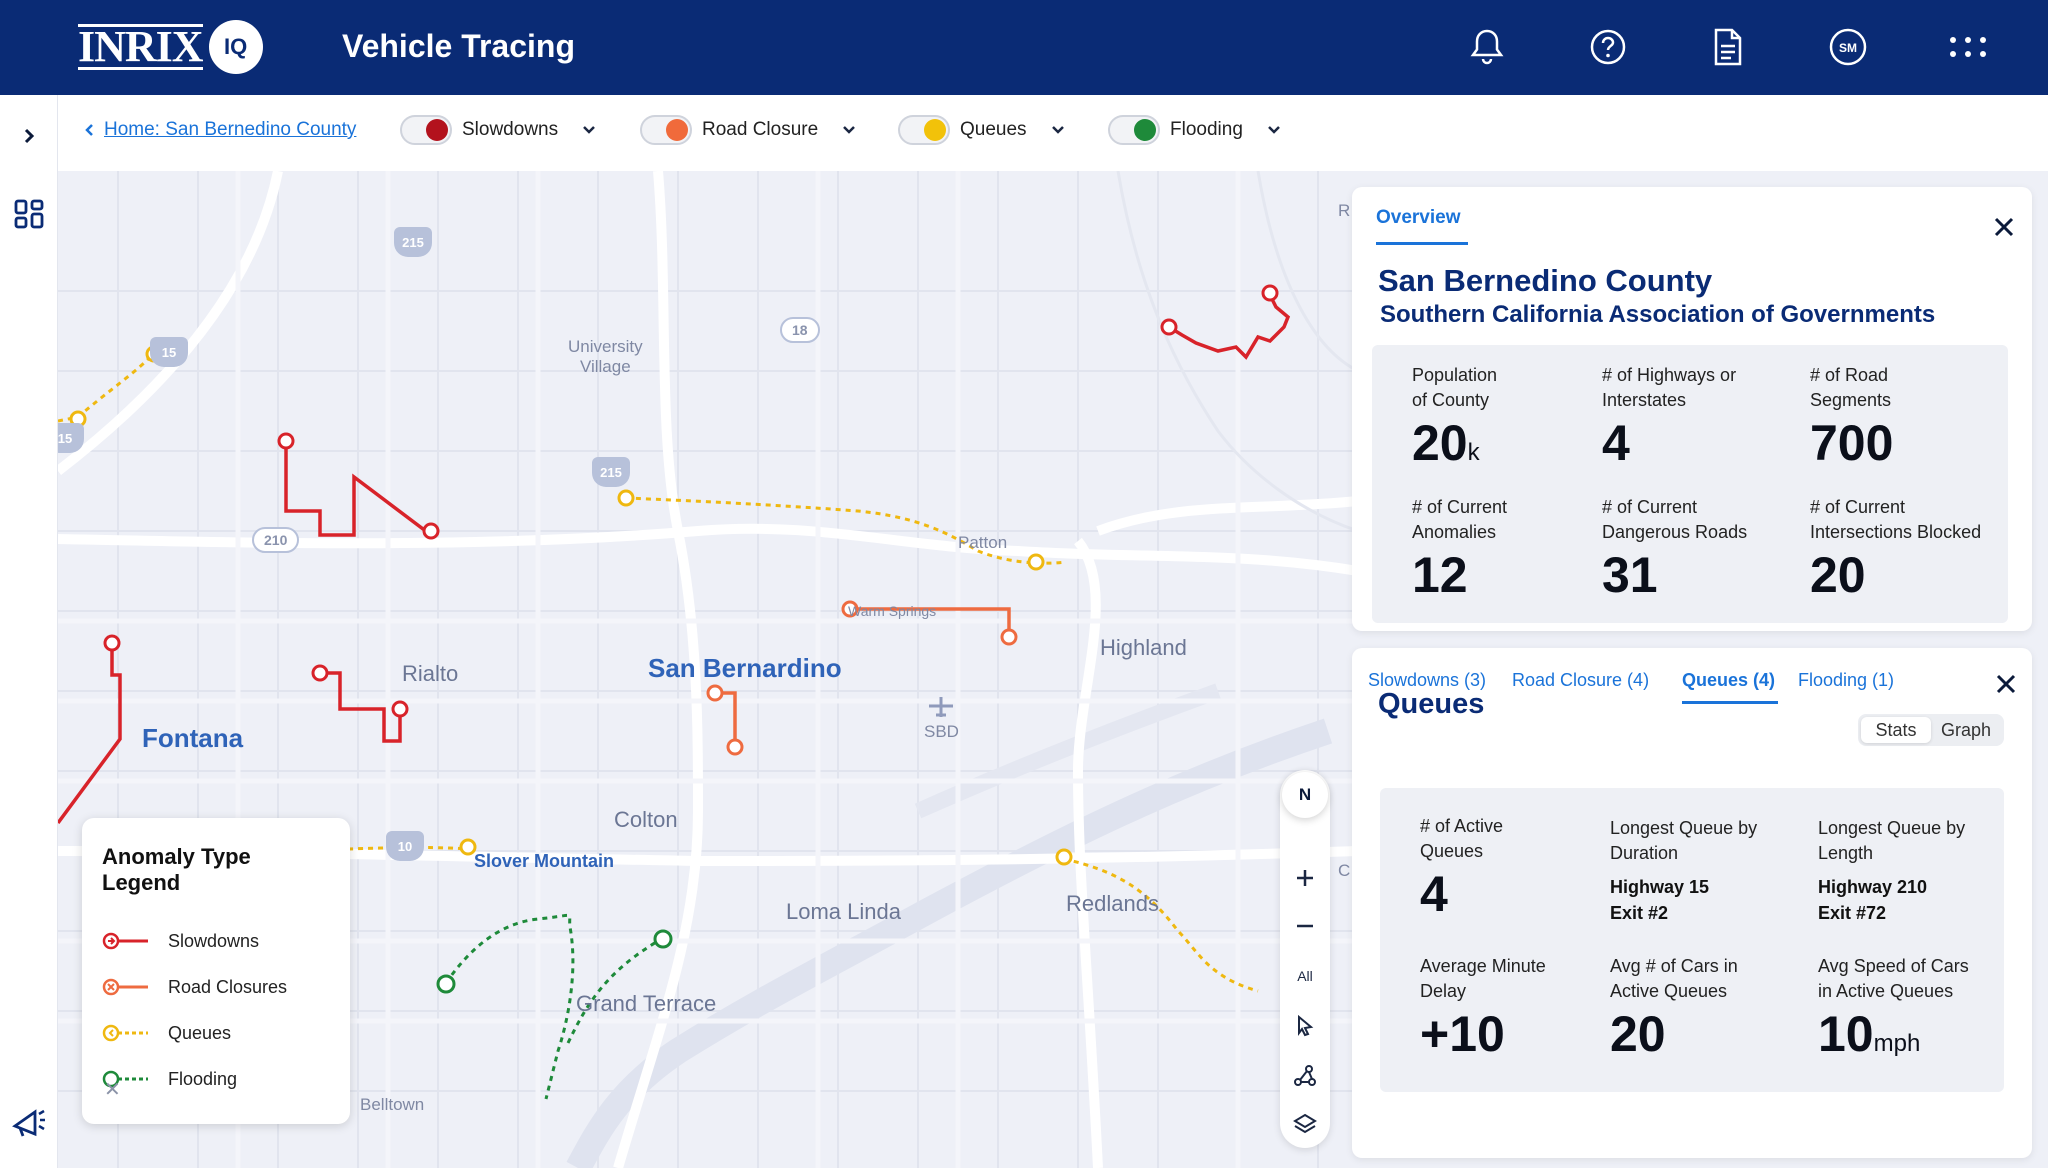 Image resolution: width=2048 pixels, height=1168 pixels. Describe the element at coordinates (1846, 680) in the screenshot. I see `tab-flooding: Flooding (1)` at that location.